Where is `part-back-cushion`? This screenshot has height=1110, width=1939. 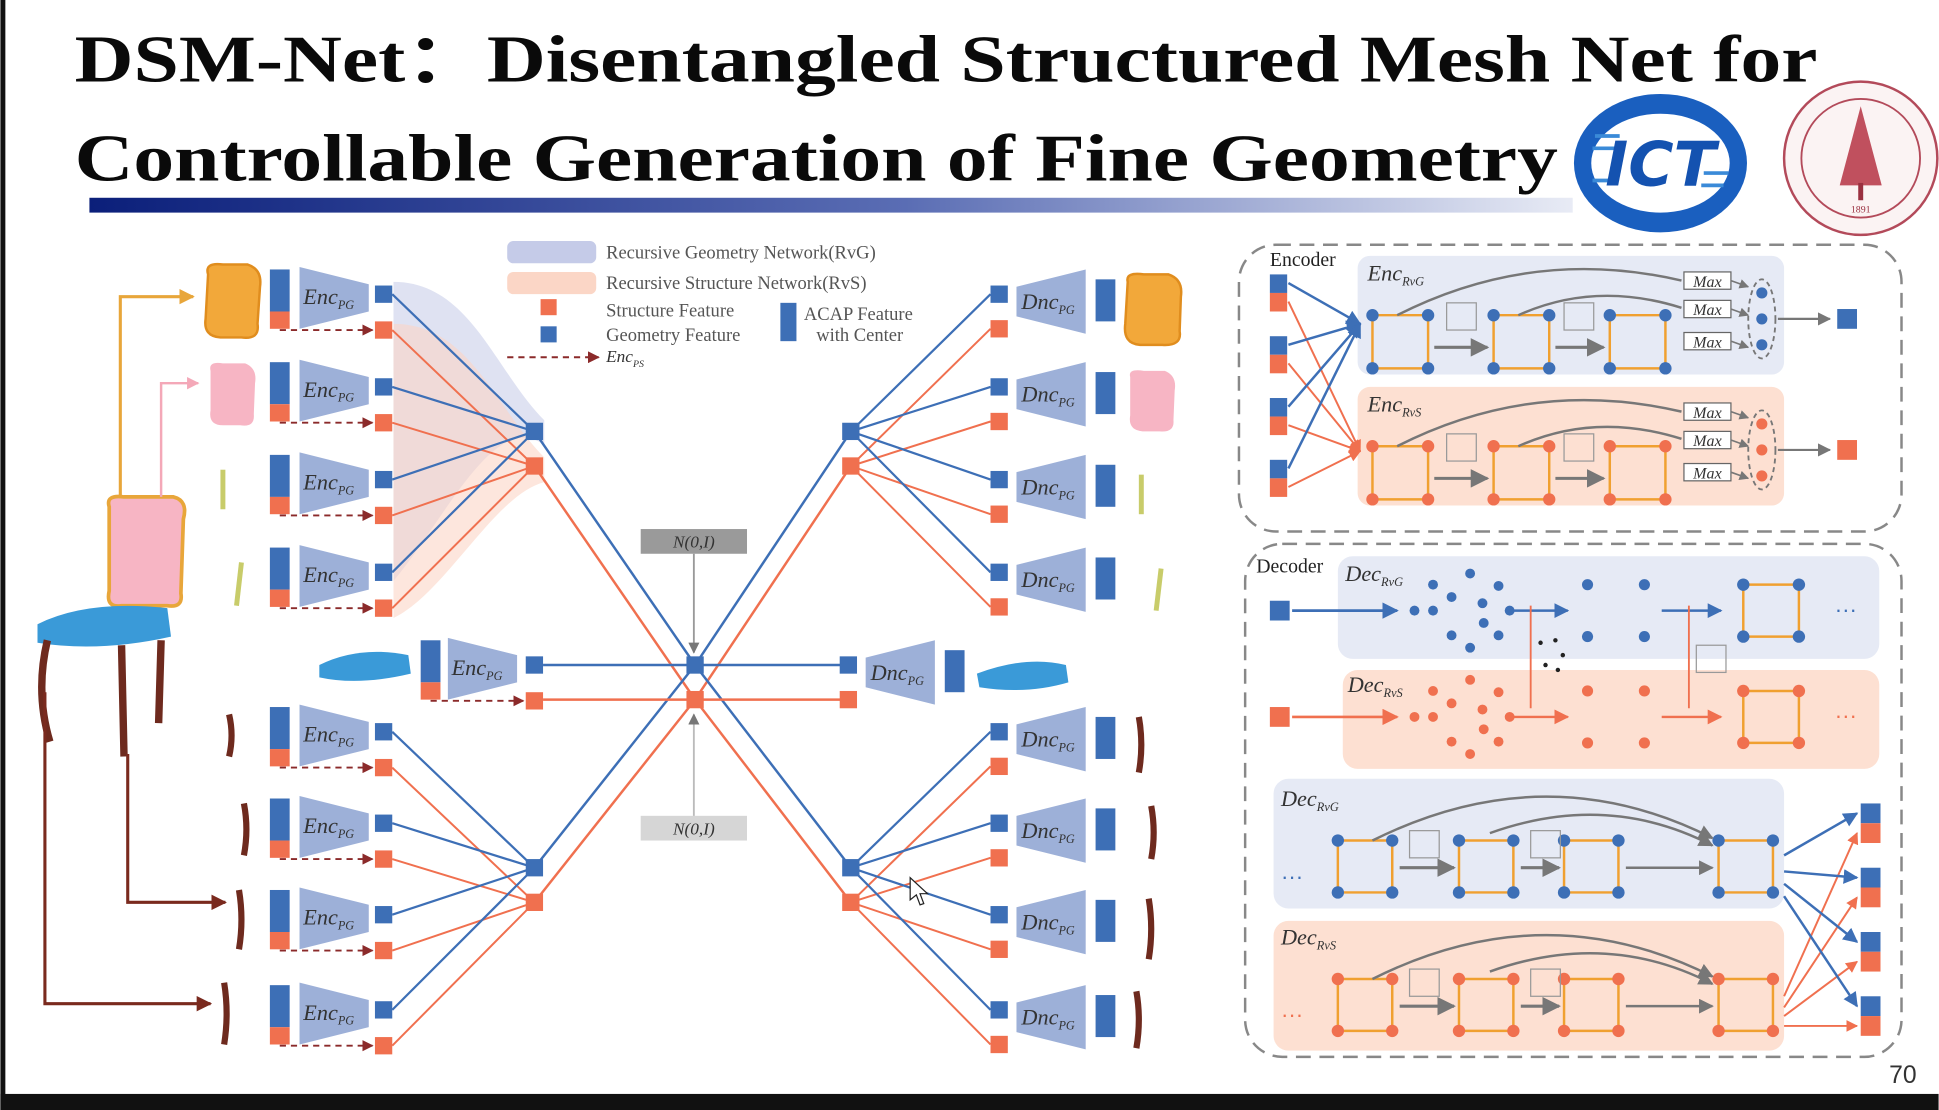 part-back-cushion is located at coordinates (233, 394).